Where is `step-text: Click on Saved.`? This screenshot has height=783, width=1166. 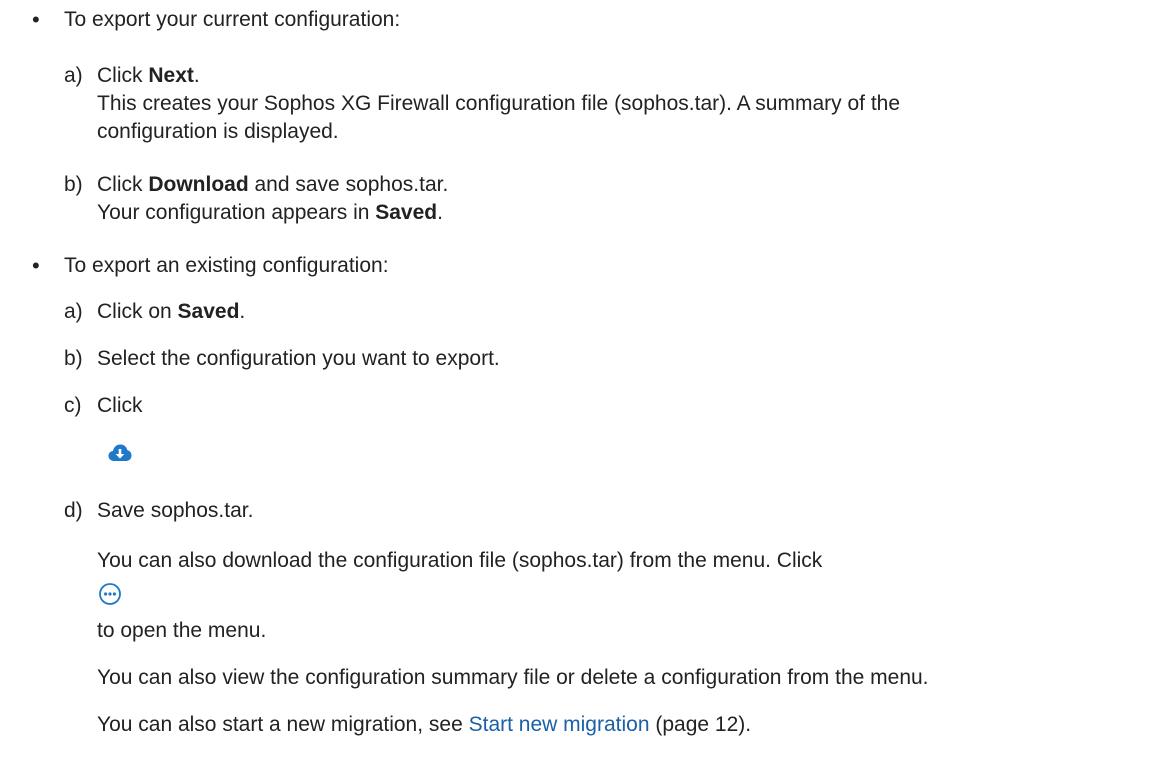
step-text: Click on Saved. is located at coordinates (171, 311).